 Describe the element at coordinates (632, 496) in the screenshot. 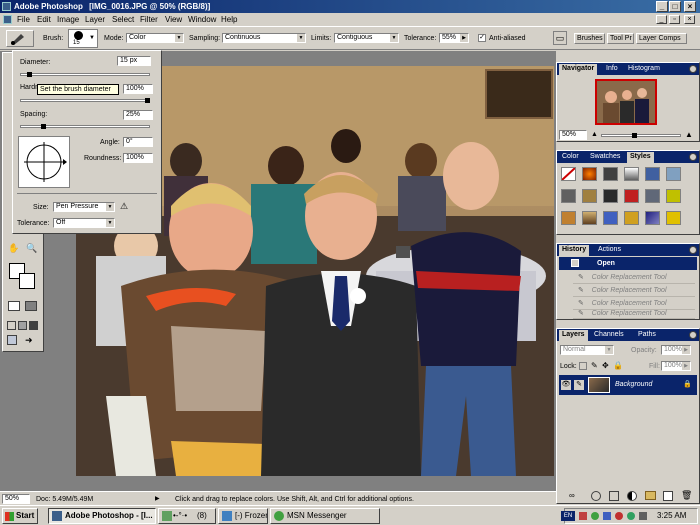

I see `adjustment-layer-icon` at that location.